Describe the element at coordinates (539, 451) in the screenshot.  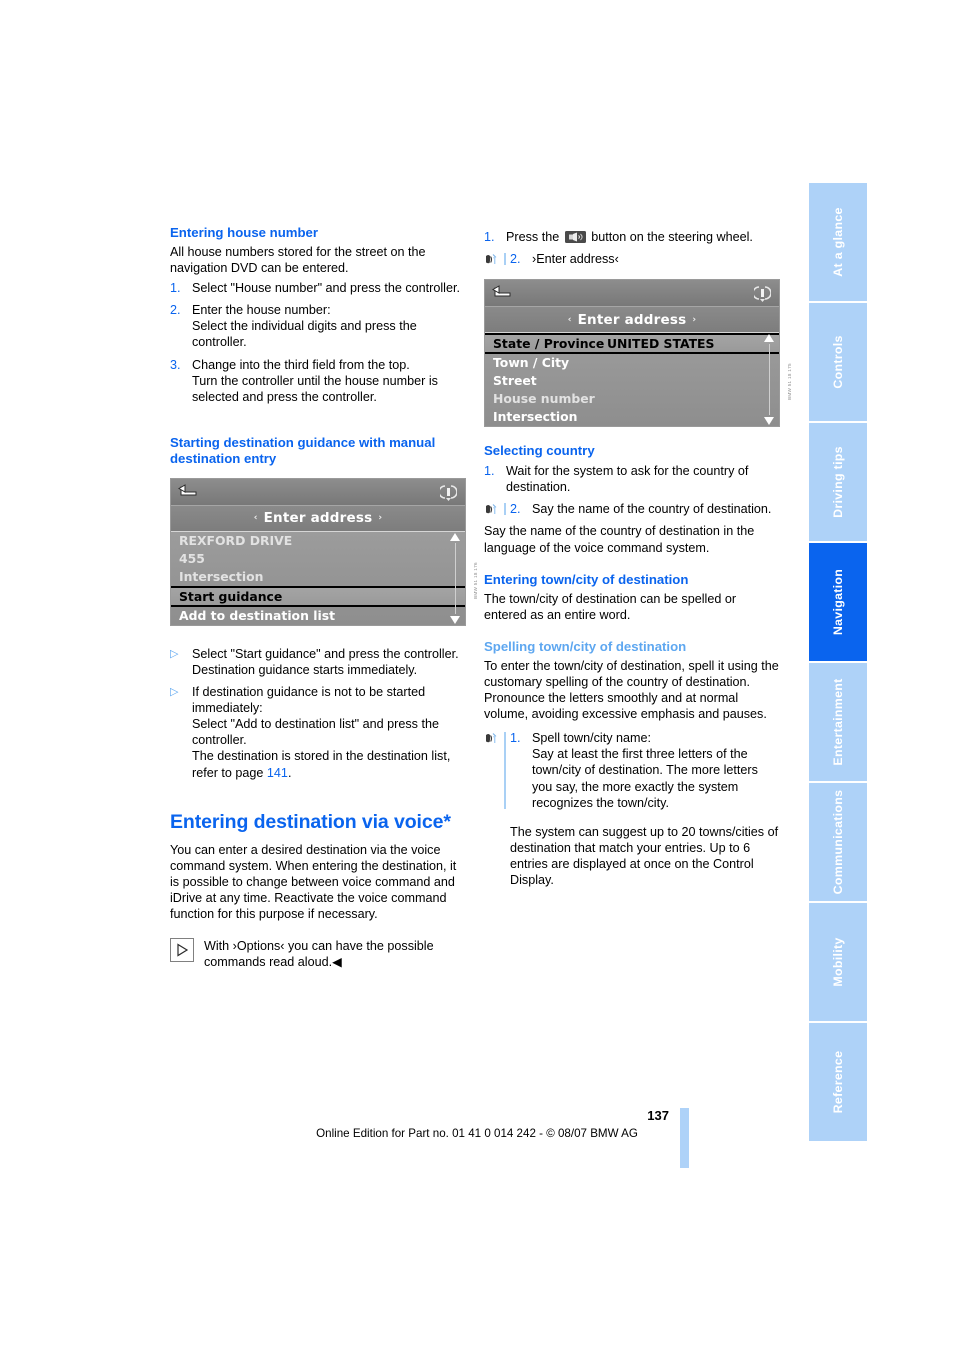
I see `heading-selecting-country: Selecting country` at that location.